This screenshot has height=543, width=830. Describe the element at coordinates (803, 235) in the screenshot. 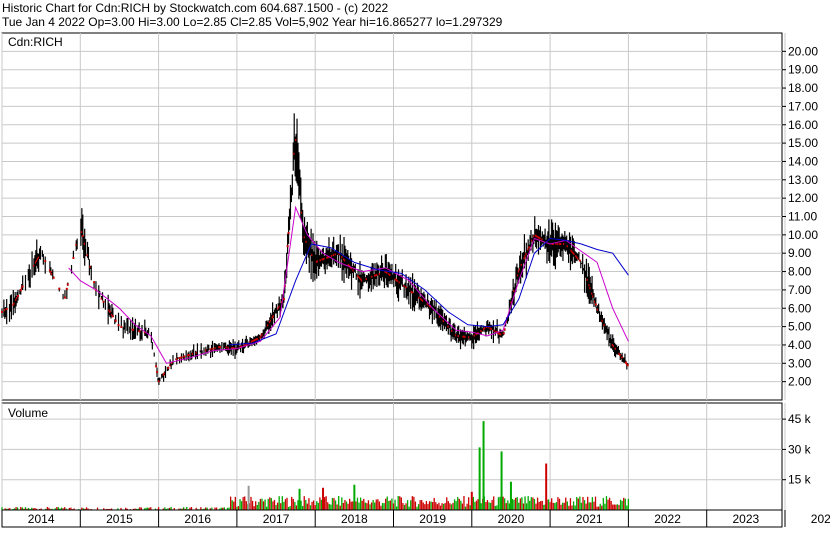

I see `price-tick-label: 10.00` at that location.